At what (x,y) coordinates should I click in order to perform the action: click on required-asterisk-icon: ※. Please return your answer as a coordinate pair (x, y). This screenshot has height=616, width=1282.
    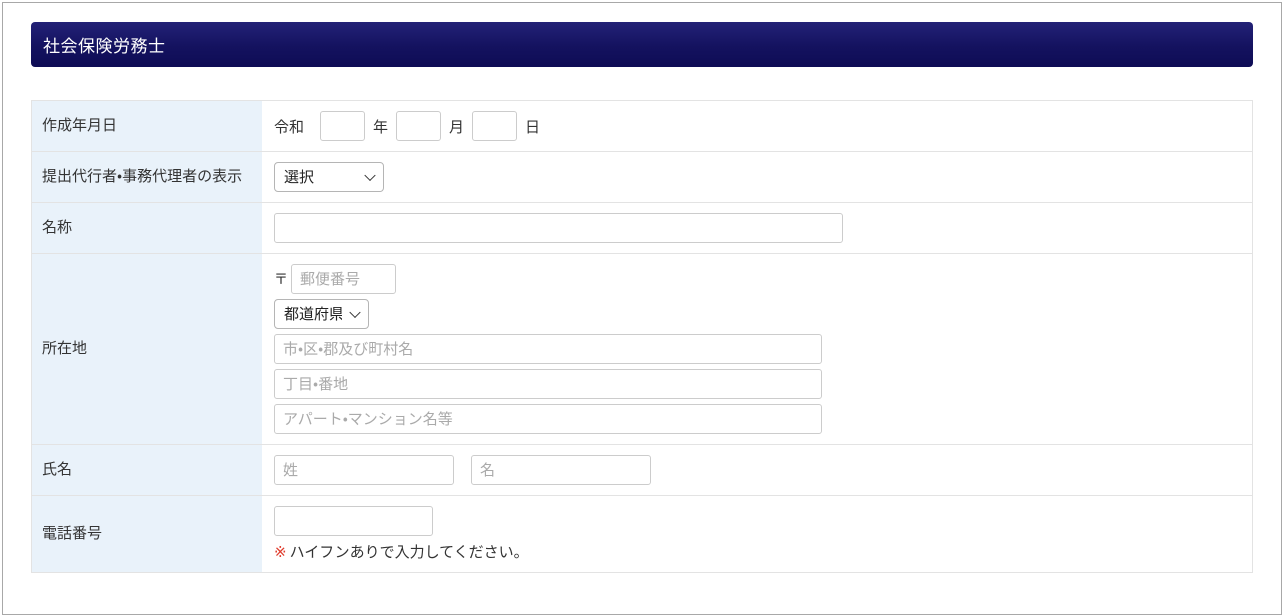
    Looking at the image, I should click on (280, 552).